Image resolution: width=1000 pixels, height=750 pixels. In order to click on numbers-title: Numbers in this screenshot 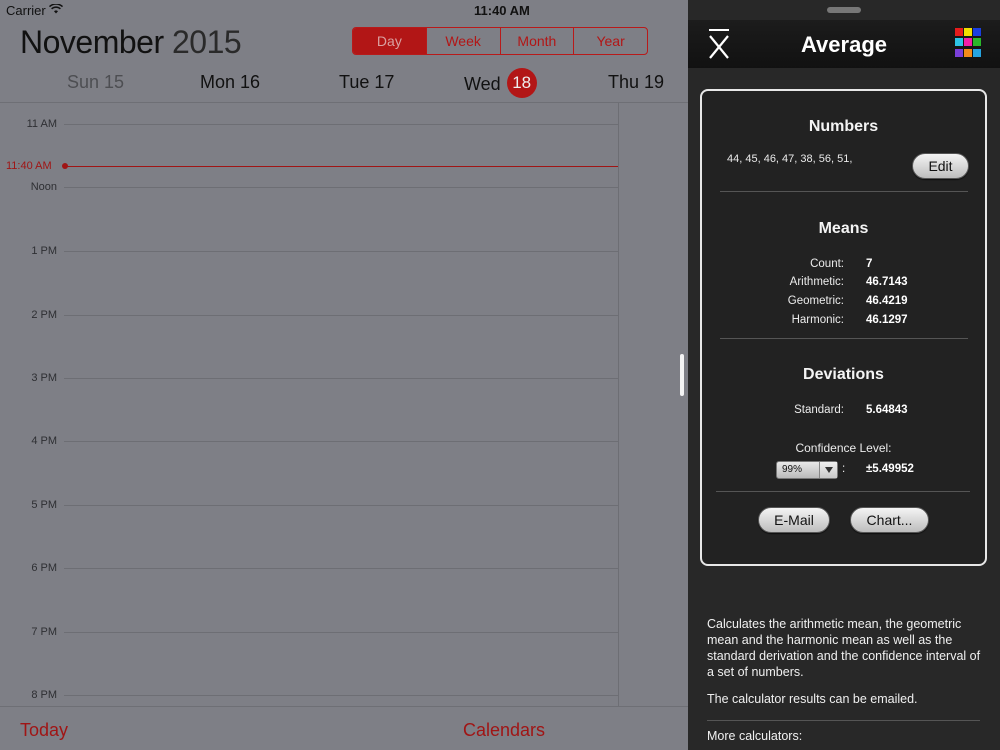, I will do `click(843, 126)`.